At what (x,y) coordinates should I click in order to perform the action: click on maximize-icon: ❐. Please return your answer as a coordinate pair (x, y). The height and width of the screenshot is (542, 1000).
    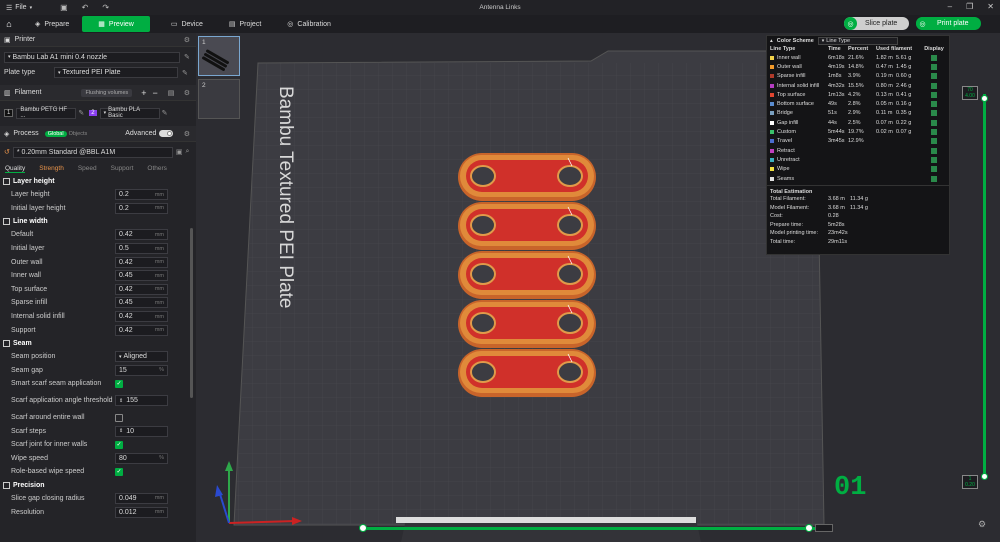
    Looking at the image, I should click on (969, 6).